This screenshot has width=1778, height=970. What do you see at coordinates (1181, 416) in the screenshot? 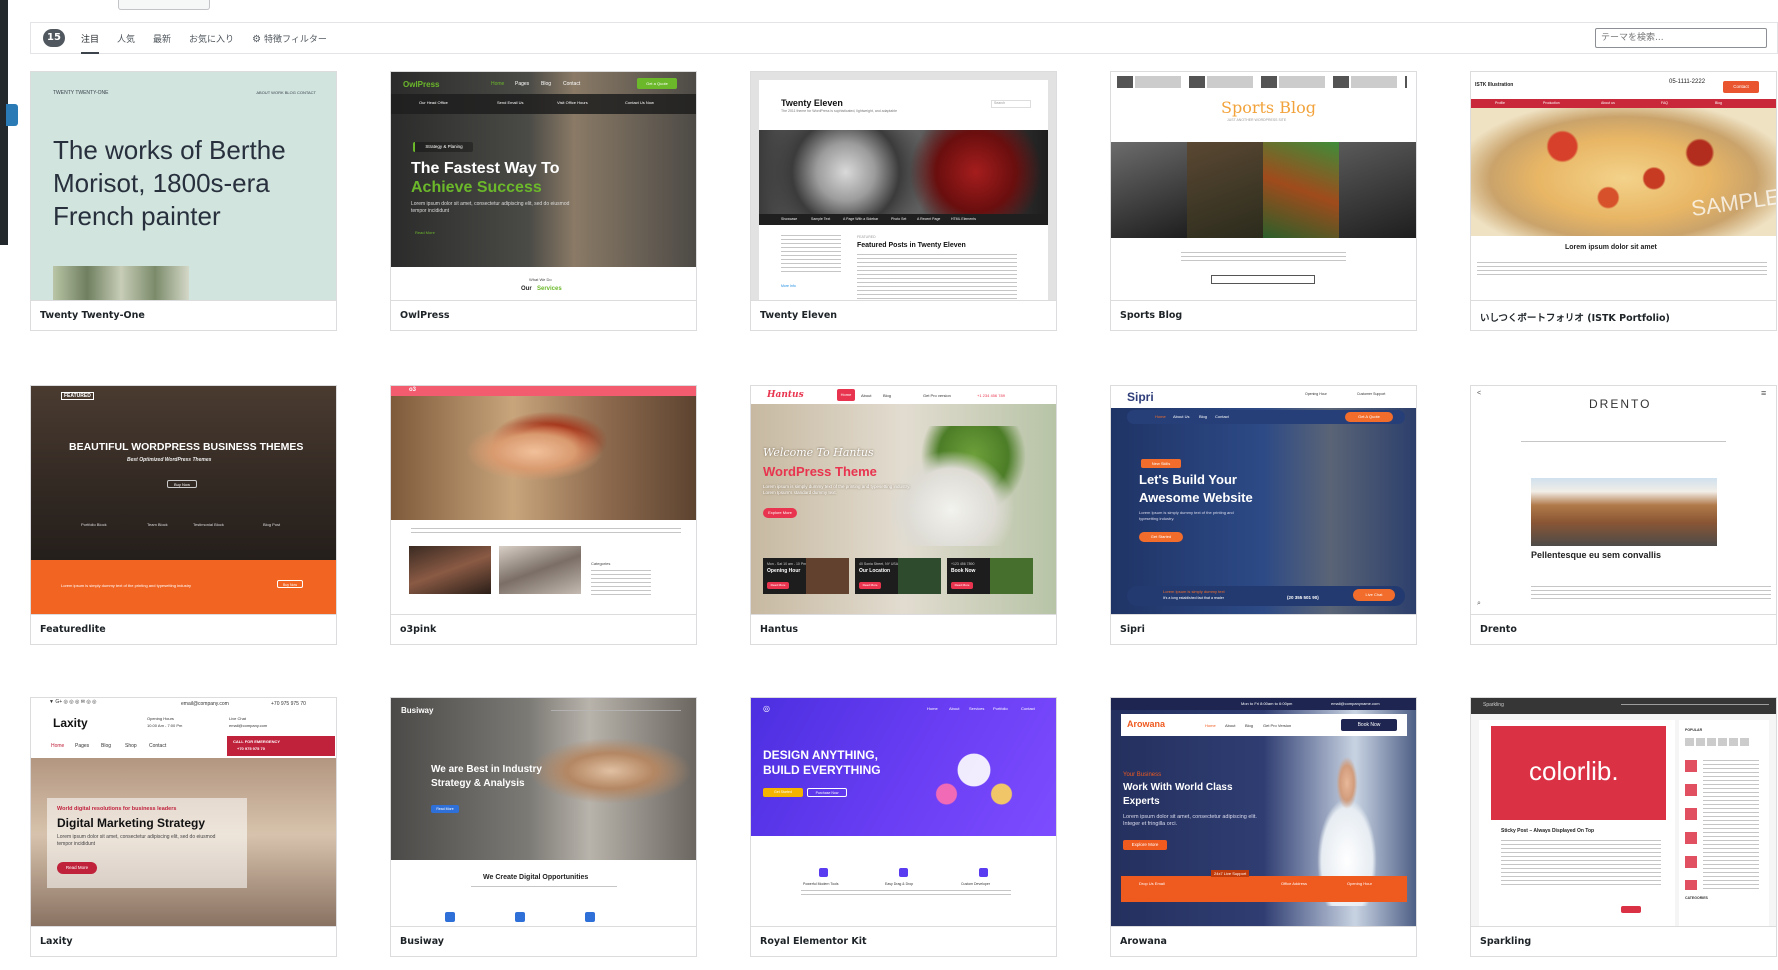
I see `preview-nav-2: About Us` at bounding box center [1181, 416].